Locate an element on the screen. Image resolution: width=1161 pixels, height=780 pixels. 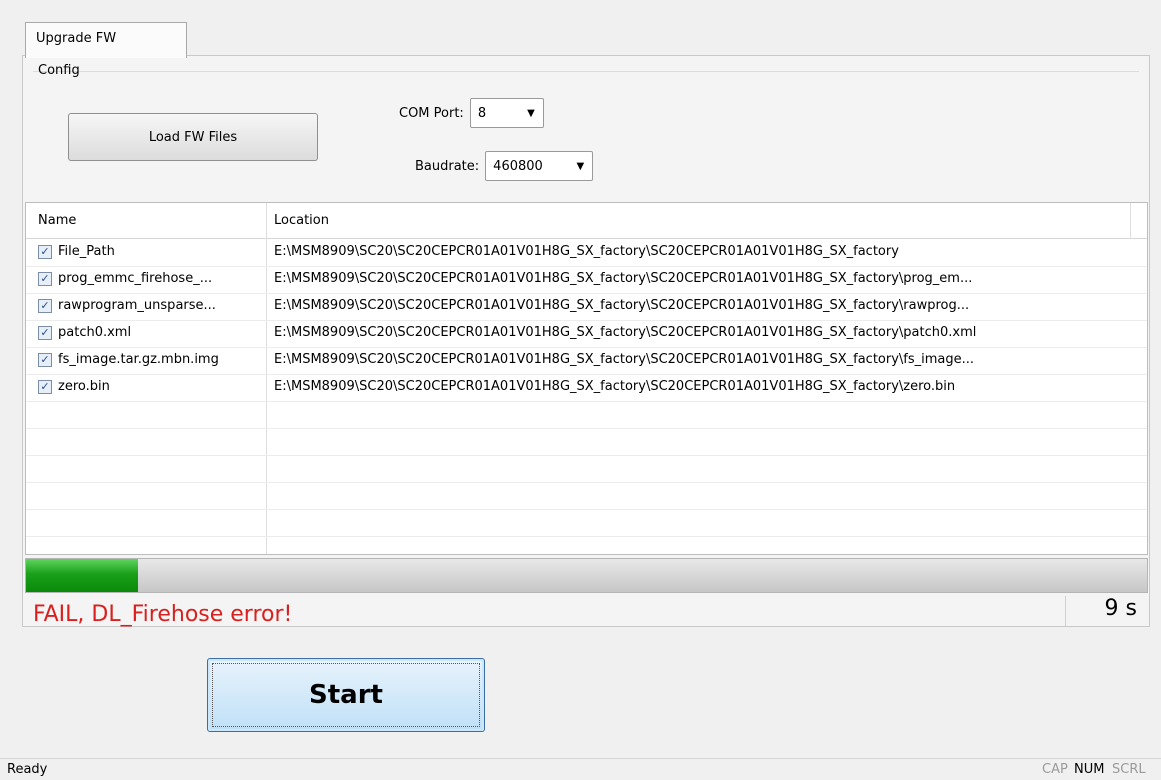
status-message: FAIL, DL_Firehose error! is located at coordinates (163, 614).